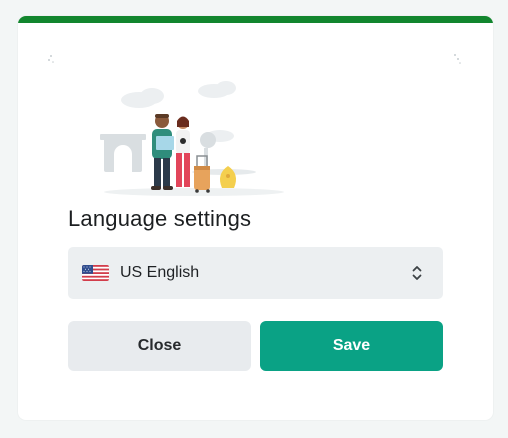 This screenshot has width=508, height=438. I want to click on chevron-up-down-icon, so click(417, 273).